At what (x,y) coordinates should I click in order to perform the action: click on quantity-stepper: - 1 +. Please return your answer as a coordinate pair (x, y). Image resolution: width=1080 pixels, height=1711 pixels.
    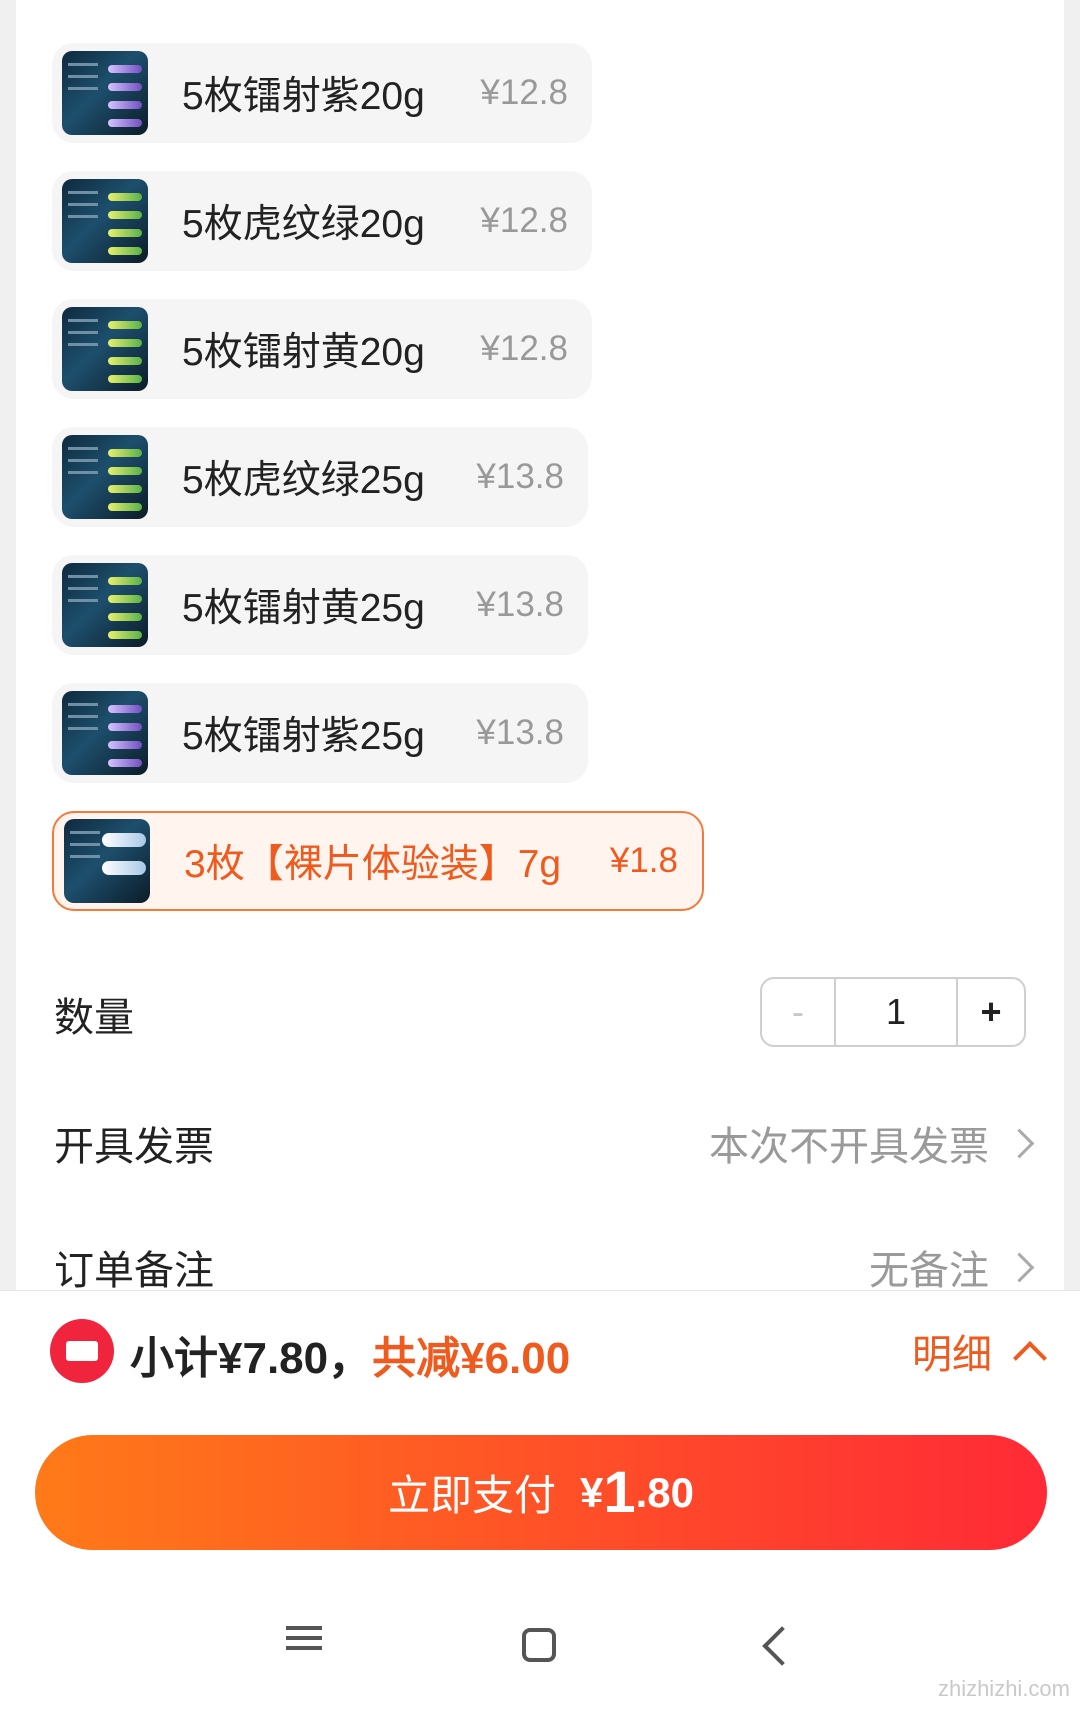
    Looking at the image, I should click on (893, 1012).